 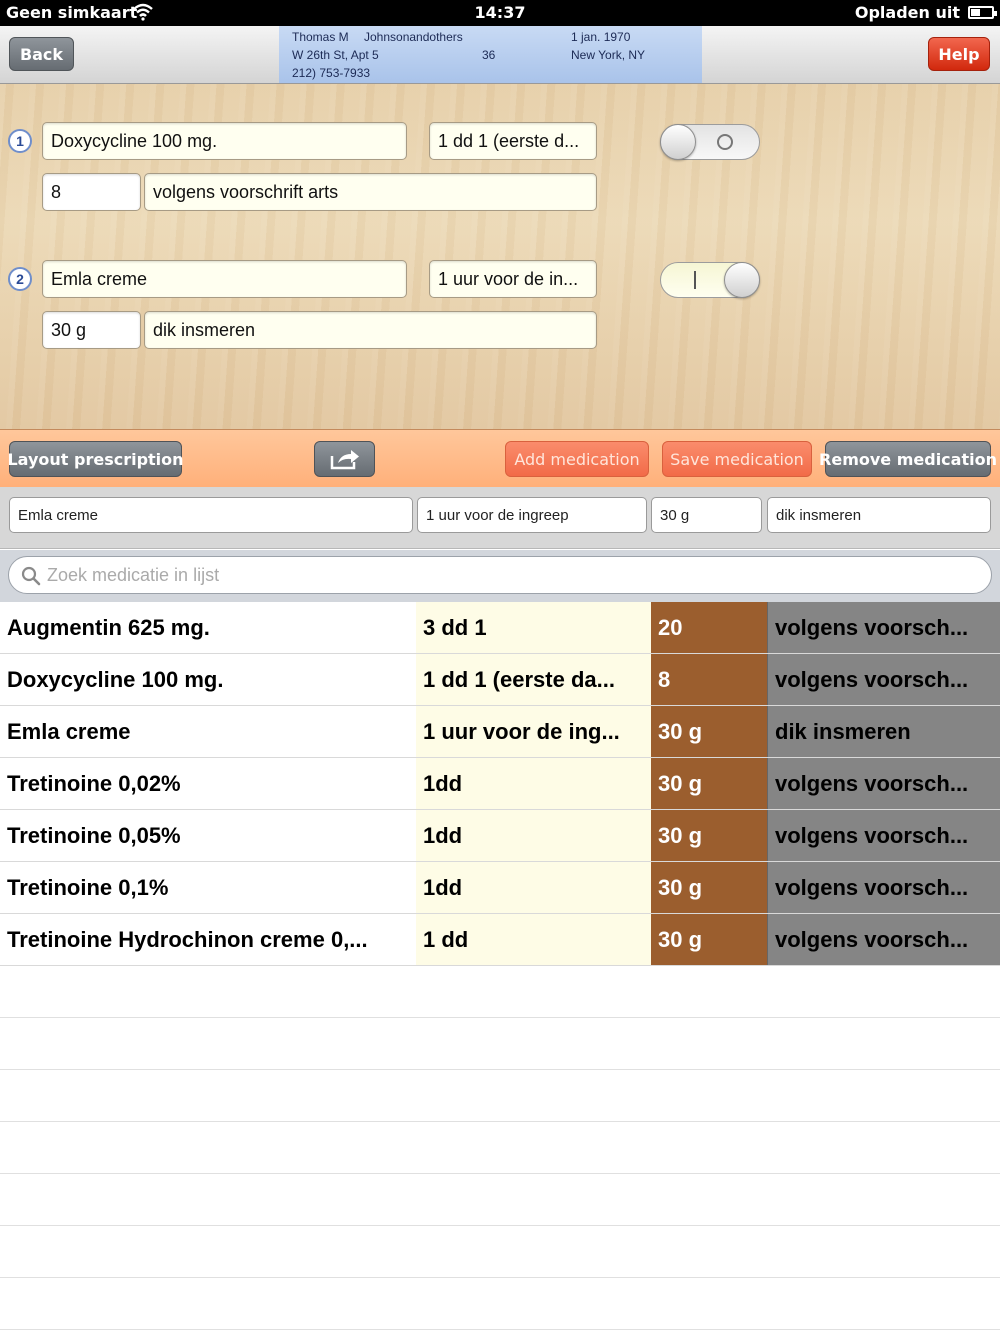 I want to click on search-placeholder: Zoek medicatie in lijst, so click(x=133, y=574).